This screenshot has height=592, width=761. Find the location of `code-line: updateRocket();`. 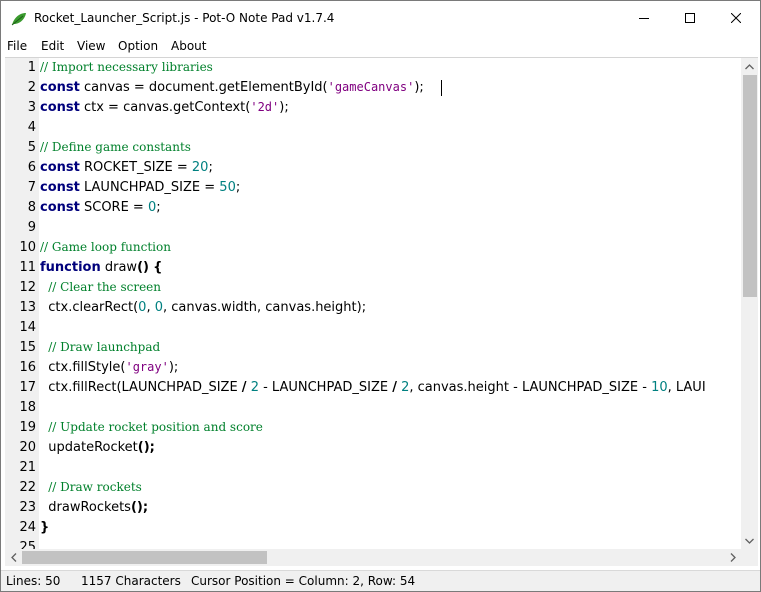

code-line: updateRocket(); is located at coordinates (97, 447).